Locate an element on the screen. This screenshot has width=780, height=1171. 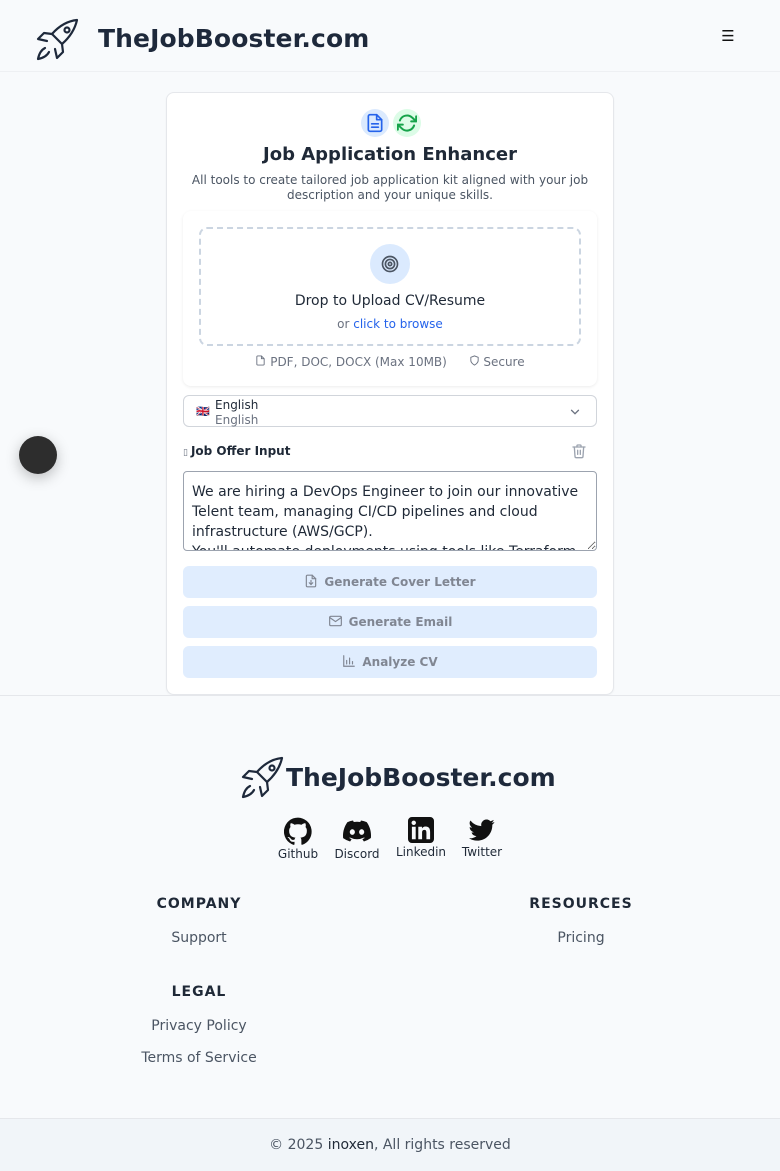
company-heading: COMPANY is located at coordinates (199, 904).